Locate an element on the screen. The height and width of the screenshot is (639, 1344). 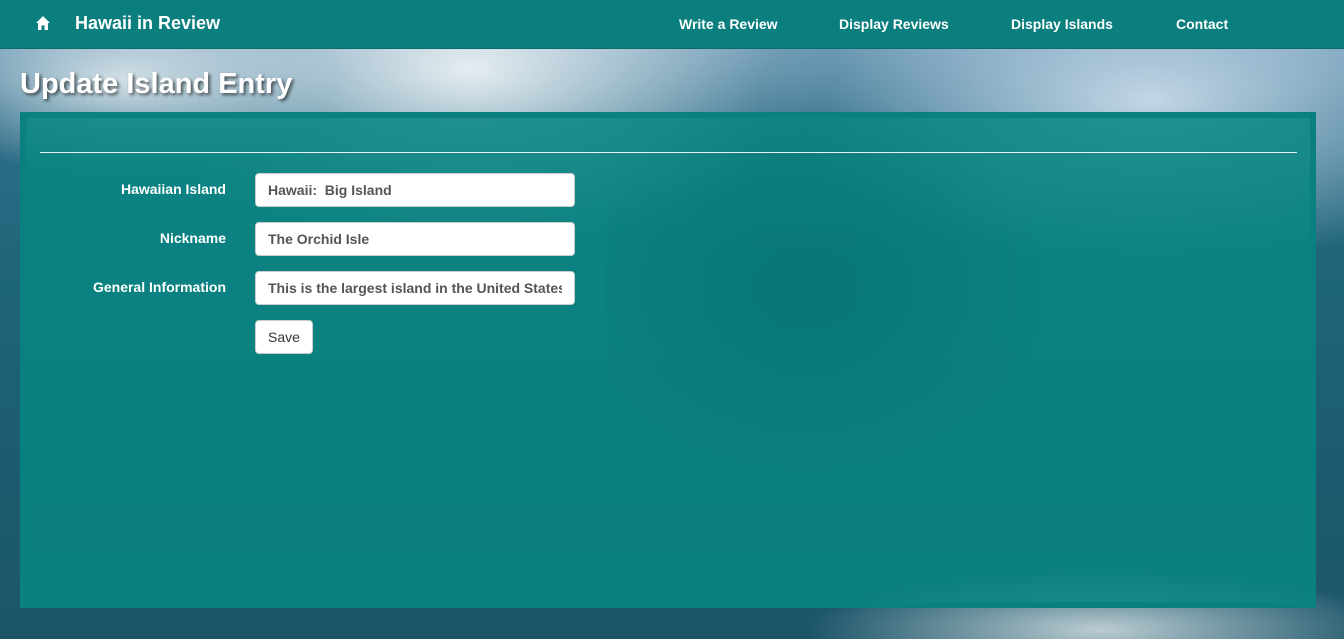
hawaiian-island-input is located at coordinates (415, 190).